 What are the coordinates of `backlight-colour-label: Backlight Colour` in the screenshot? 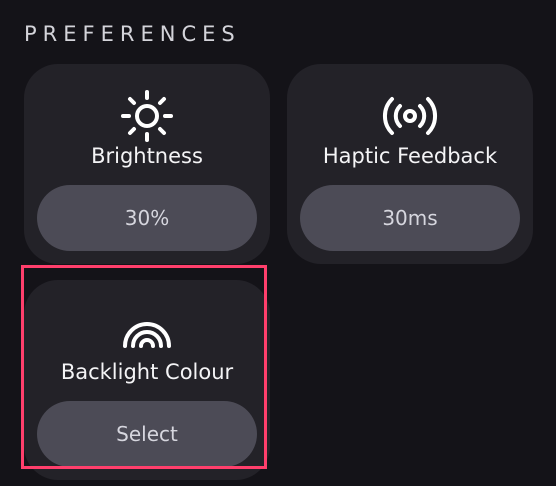 It's located at (147, 372).